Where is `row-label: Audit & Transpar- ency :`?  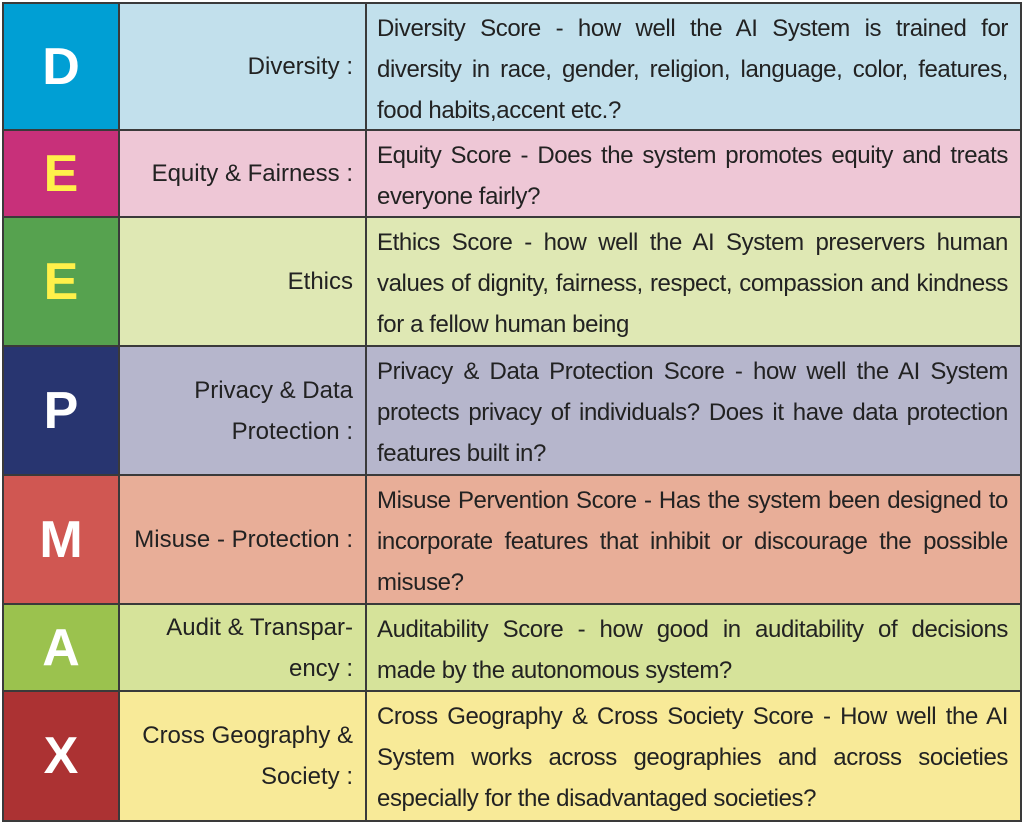 row-label: Audit & Transpar- ency : is located at coordinates (241, 647).